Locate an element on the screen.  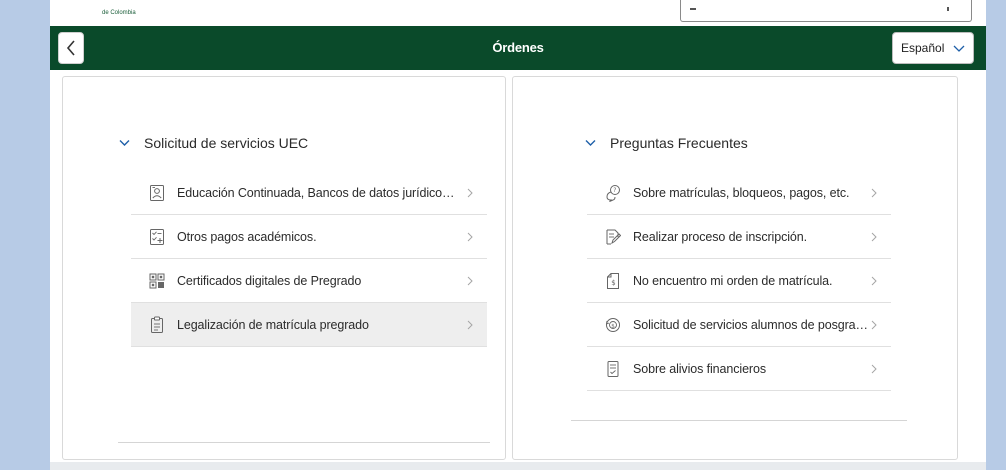
list-item-otros-pagos: Otros pagos académicos. is located at coordinates (309, 237).